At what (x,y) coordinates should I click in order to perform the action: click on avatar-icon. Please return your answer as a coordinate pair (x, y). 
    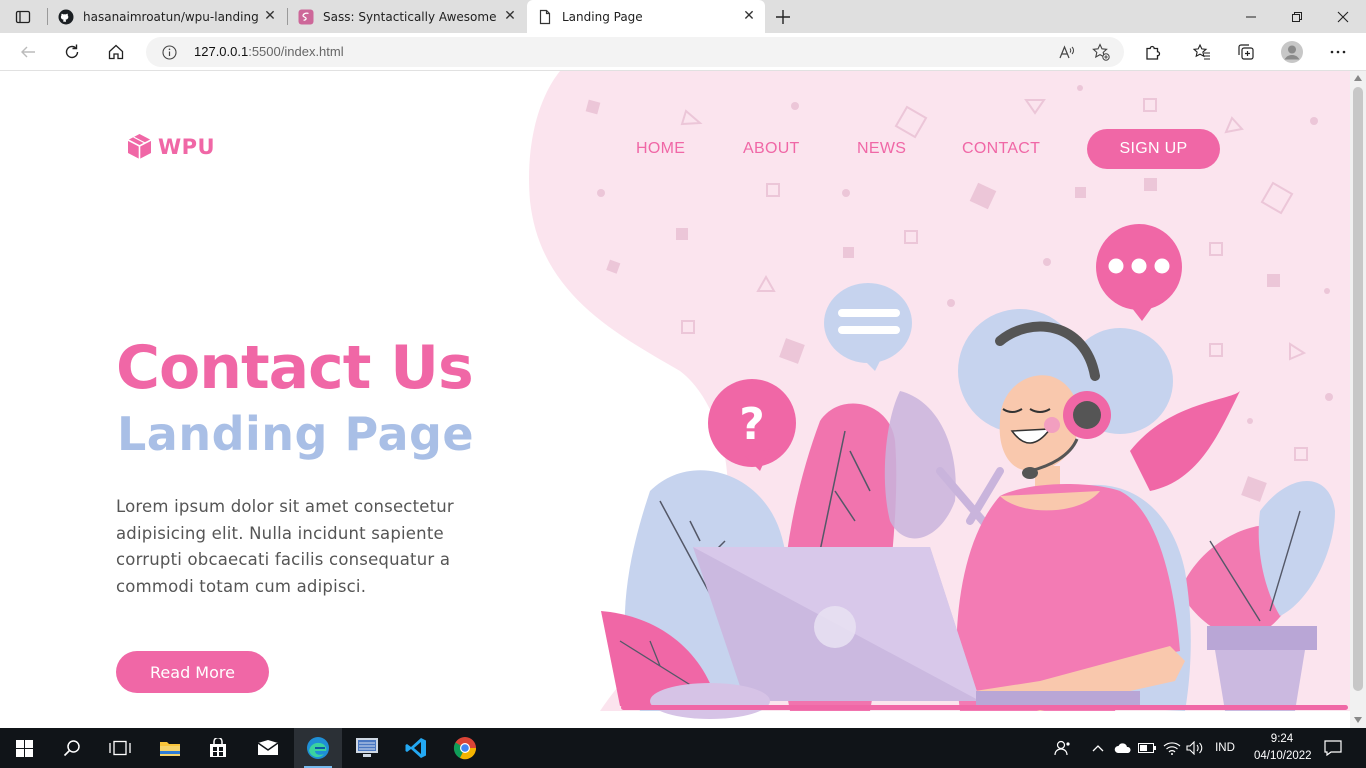
    Looking at the image, I should click on (1292, 52).